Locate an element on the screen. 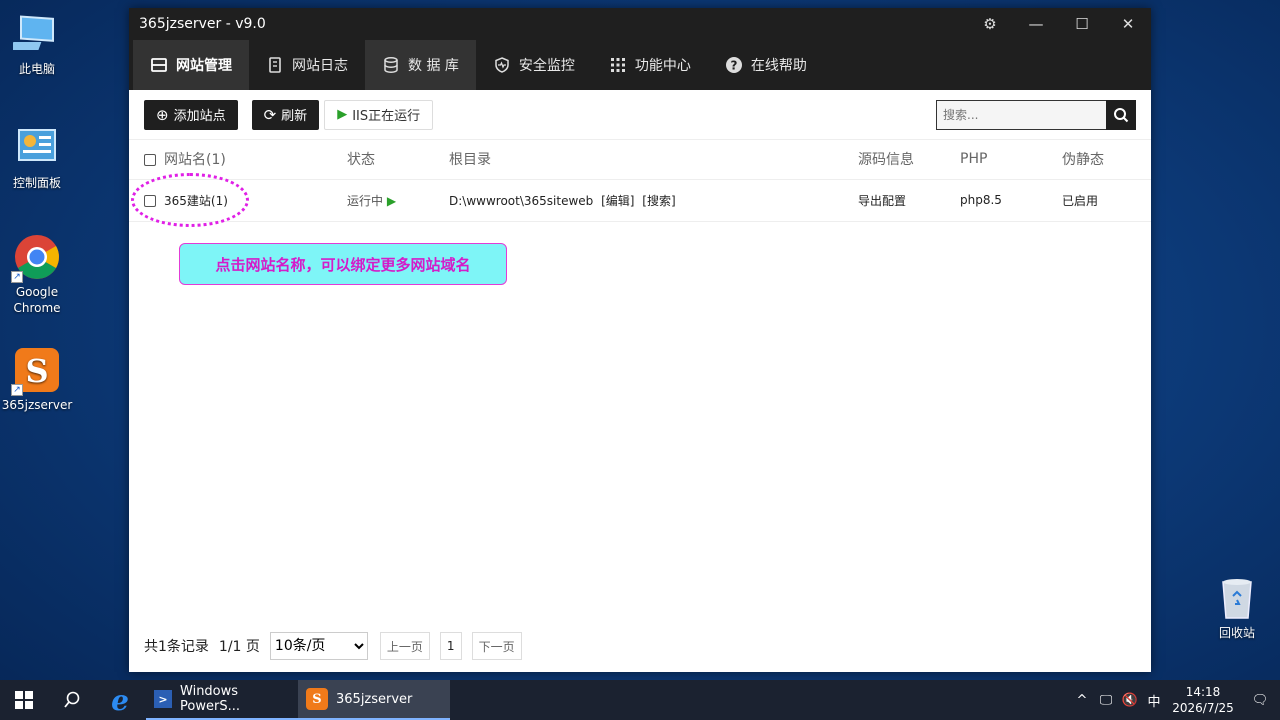 The height and width of the screenshot is (720, 1280). refresh-icon: ⟳ is located at coordinates (270, 114).